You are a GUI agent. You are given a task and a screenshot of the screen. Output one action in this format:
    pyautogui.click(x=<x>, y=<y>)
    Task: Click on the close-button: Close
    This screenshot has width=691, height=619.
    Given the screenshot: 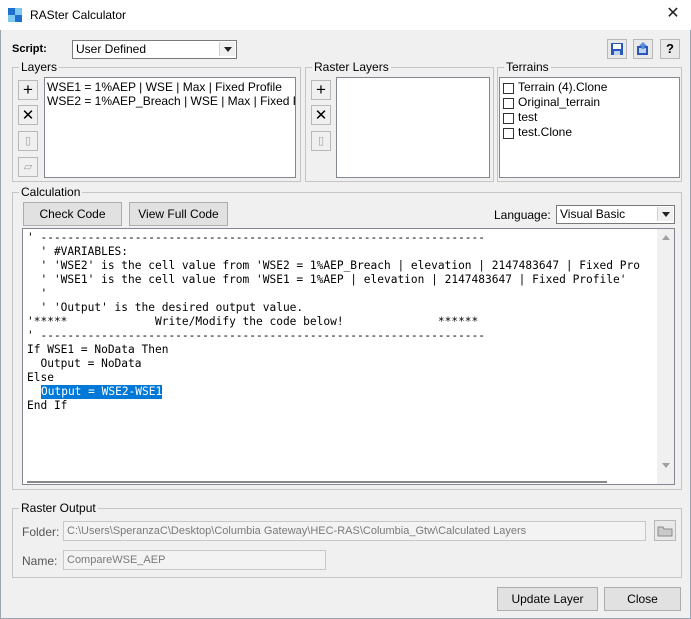 What is the action you would take?
    pyautogui.click(x=642, y=599)
    